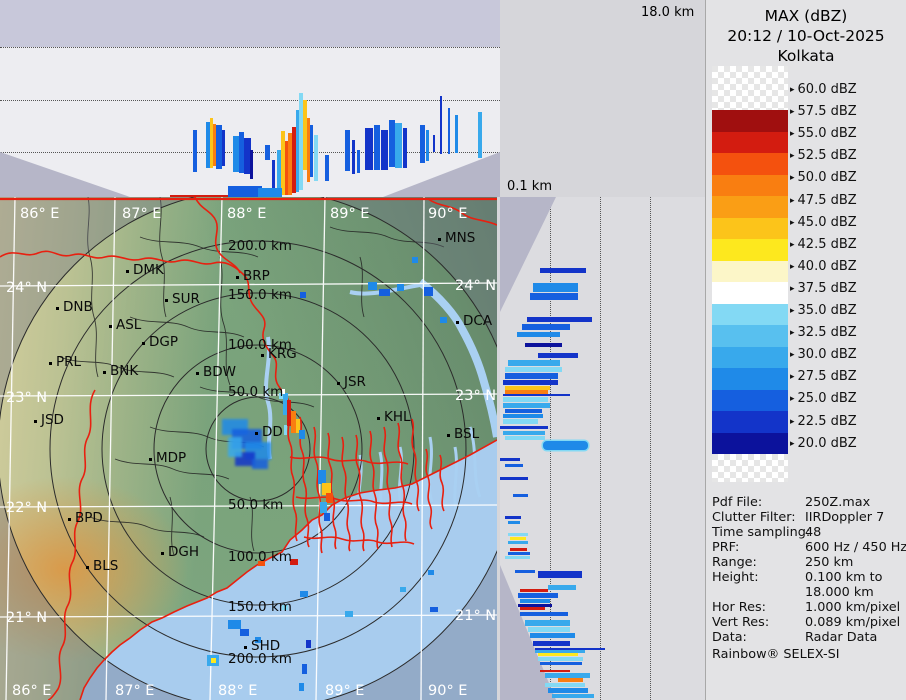  Describe the element at coordinates (853, 607) in the screenshot. I see `metadata-value: 1.000 km/pixel` at that location.